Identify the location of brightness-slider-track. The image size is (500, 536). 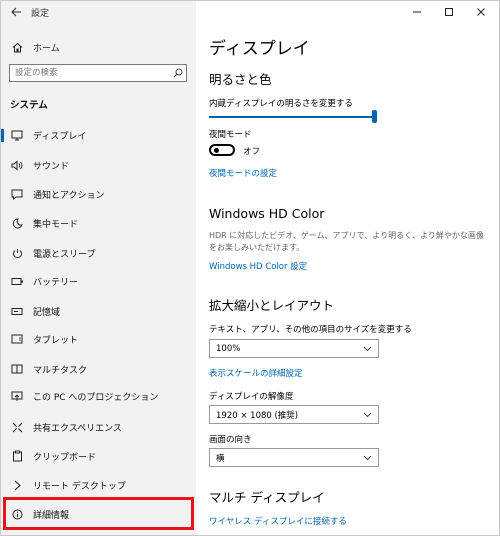
(292, 117).